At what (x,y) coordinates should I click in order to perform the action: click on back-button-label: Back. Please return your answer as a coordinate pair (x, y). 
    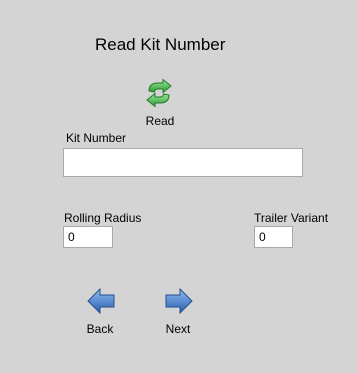
    Looking at the image, I should click on (100, 329).